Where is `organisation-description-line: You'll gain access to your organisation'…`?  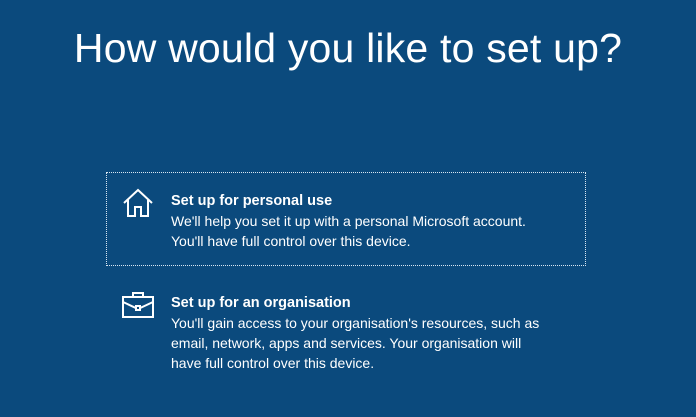 organisation-description-line: You'll gain access to your organisation'… is located at coordinates (355, 323).